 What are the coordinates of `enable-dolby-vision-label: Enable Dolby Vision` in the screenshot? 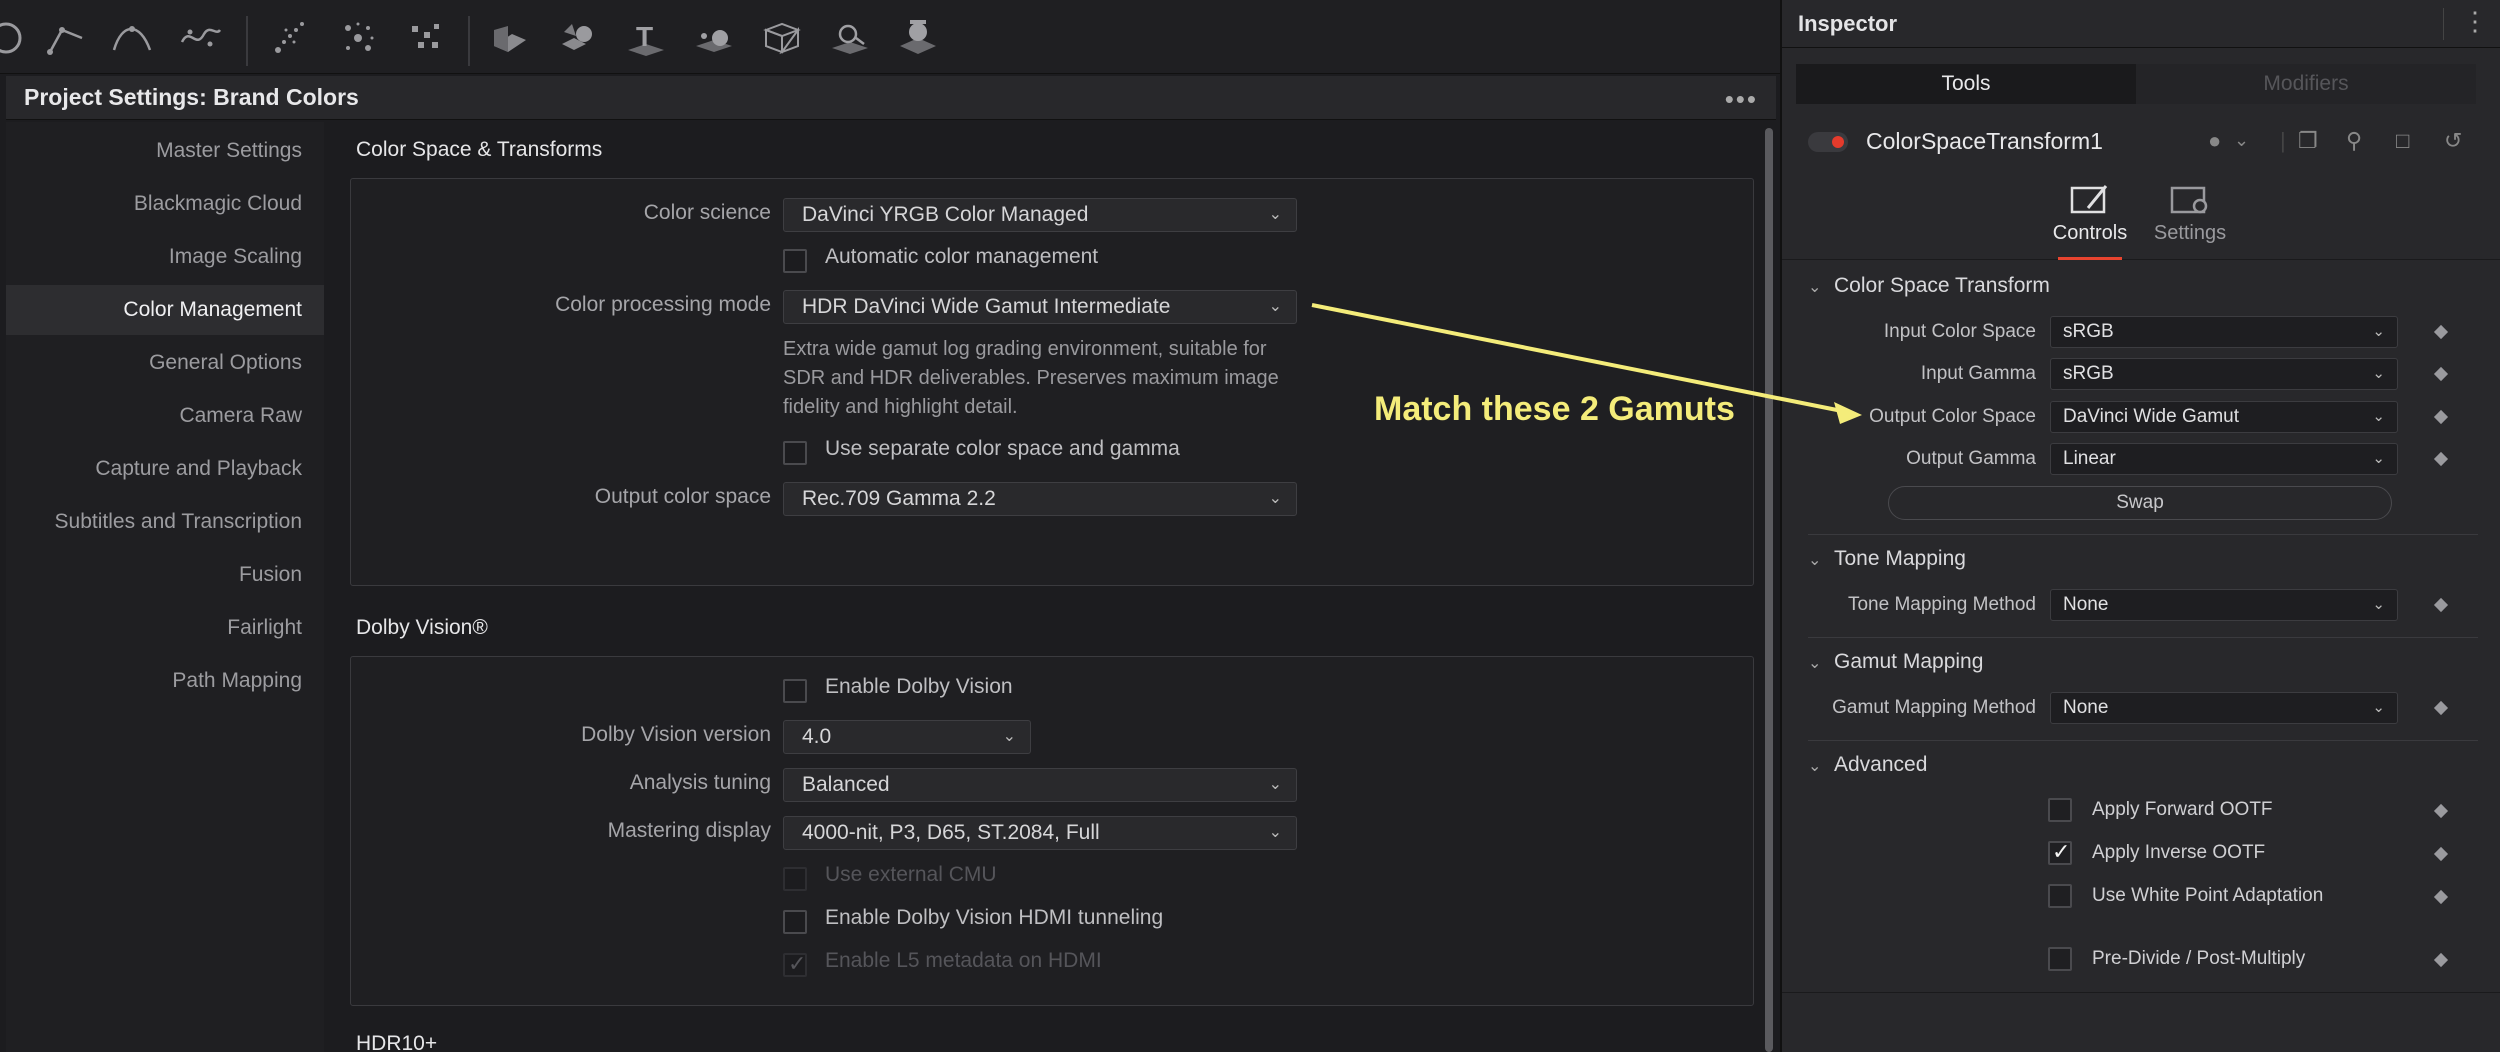 It's located at (919, 686).